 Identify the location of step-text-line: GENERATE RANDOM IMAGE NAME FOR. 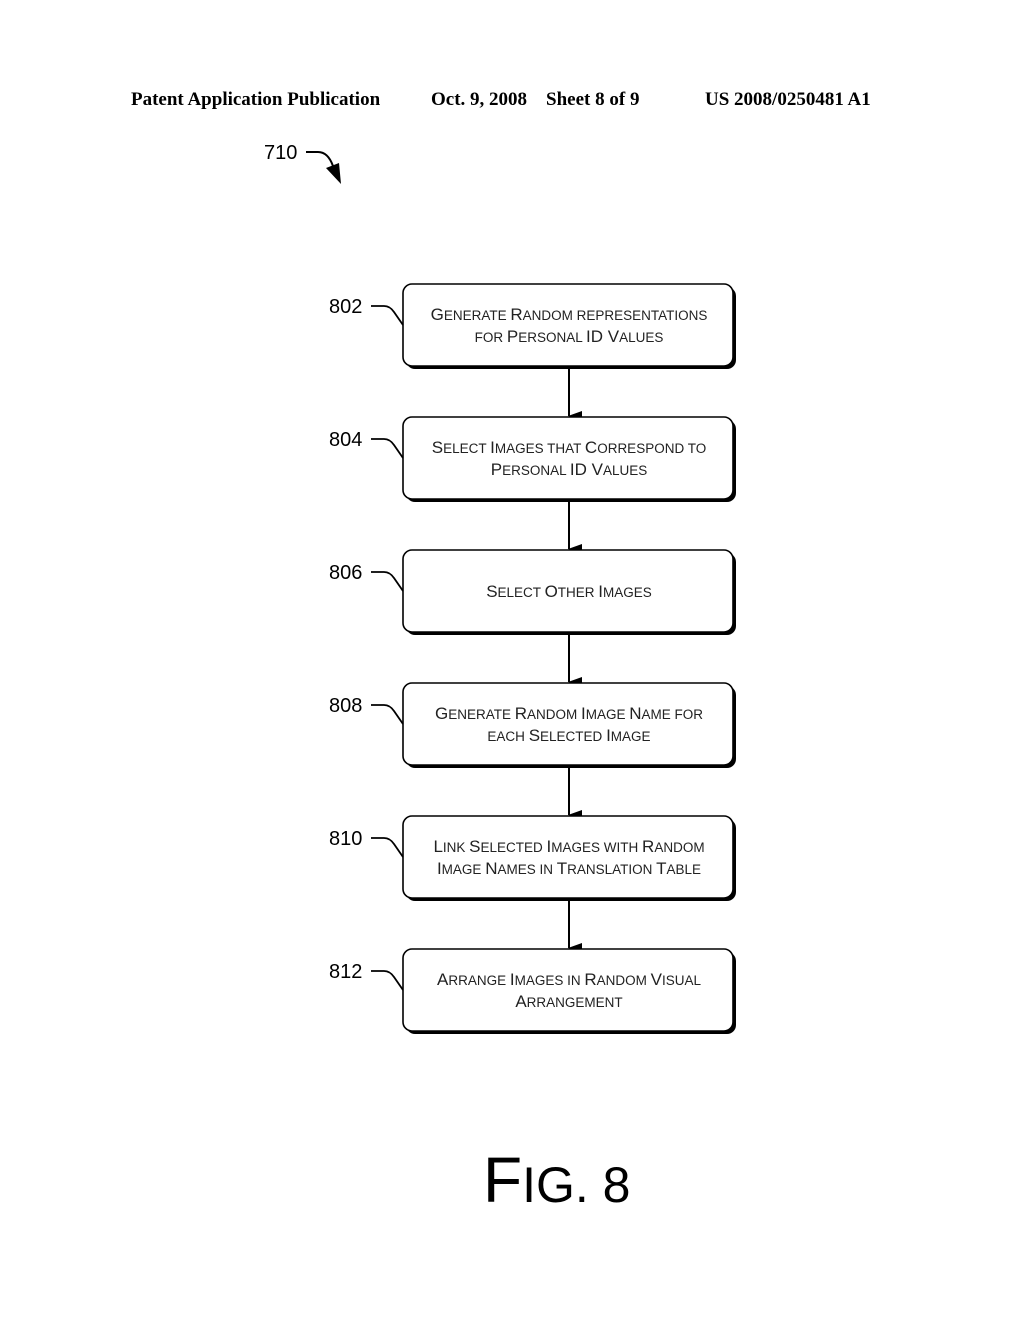
(569, 713).